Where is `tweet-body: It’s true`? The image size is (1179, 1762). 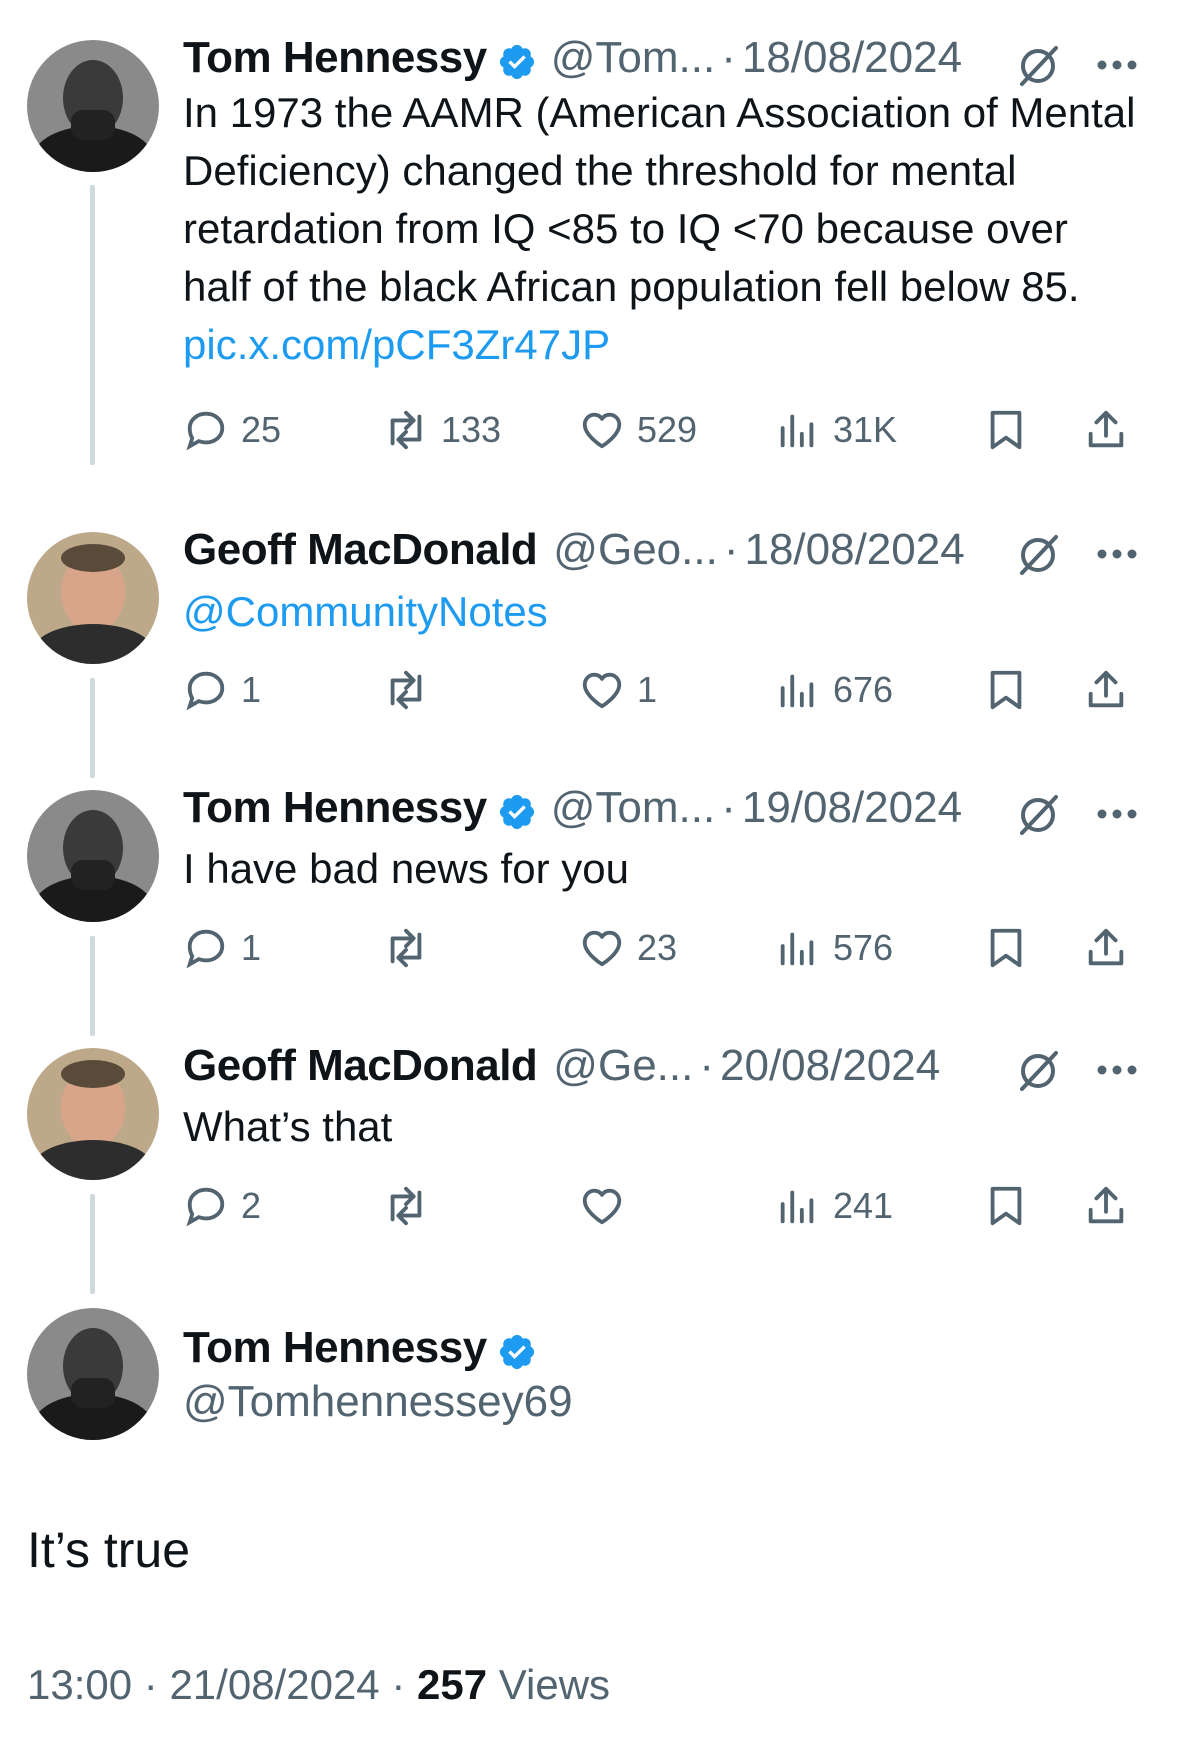 tweet-body: It’s true is located at coordinates (109, 1550).